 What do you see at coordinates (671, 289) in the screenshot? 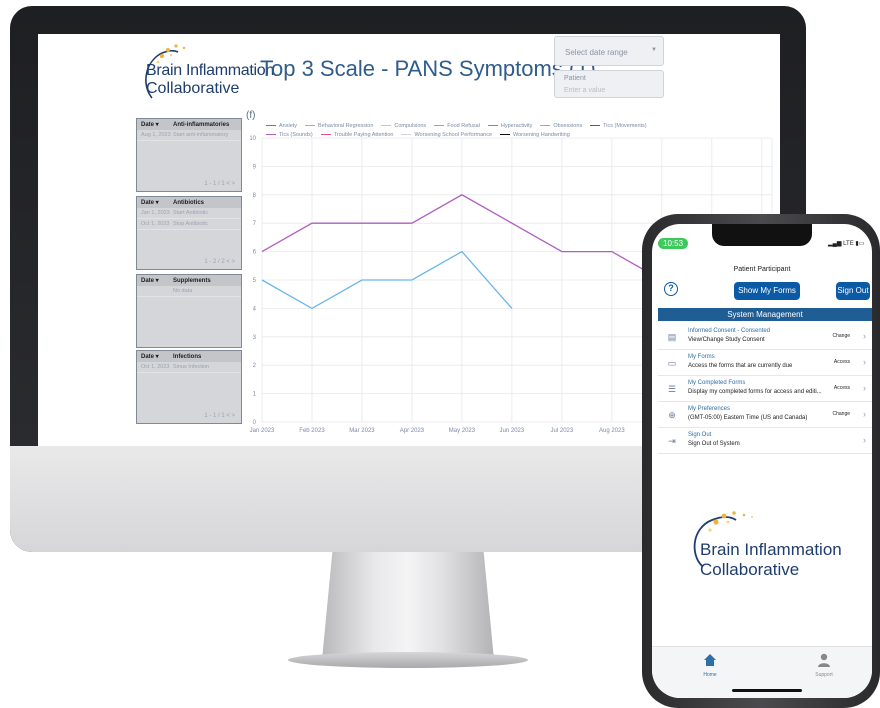
I see `help-icon: ?` at bounding box center [671, 289].